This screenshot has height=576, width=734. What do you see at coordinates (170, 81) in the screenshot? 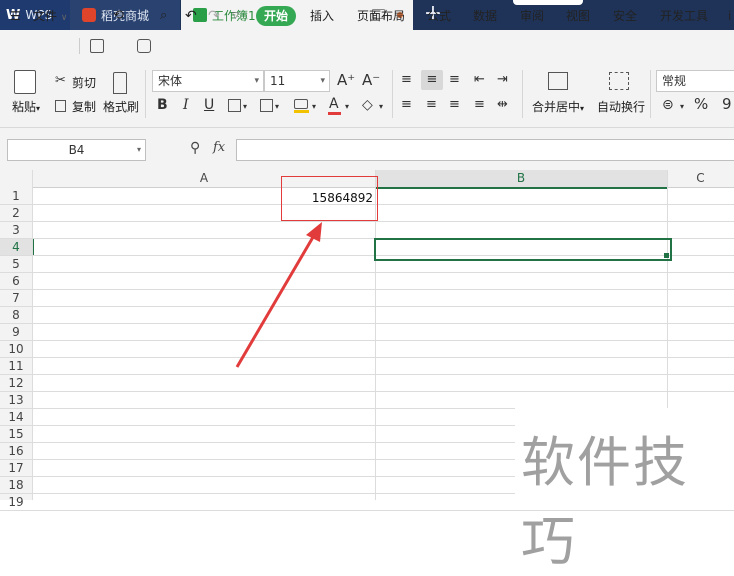
I see `font-name-value: 宋体` at bounding box center [170, 81].